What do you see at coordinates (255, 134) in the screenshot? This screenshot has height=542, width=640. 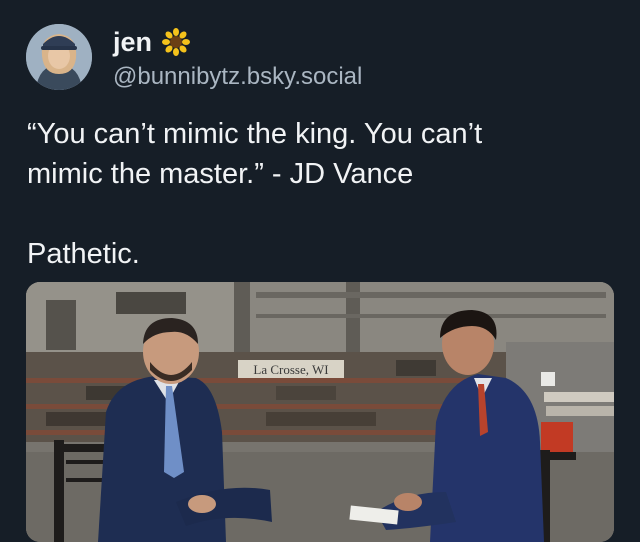 I see `post-text-line-1: “You can’t mimic the king. You can’t` at bounding box center [255, 134].